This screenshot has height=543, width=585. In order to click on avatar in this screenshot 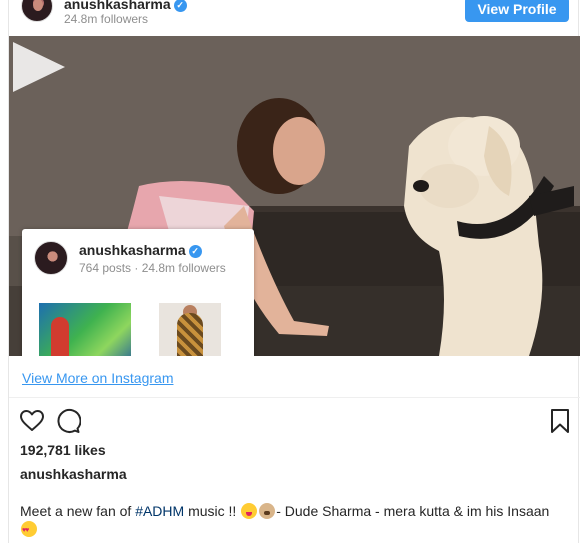, I will do `click(37, 11)`.